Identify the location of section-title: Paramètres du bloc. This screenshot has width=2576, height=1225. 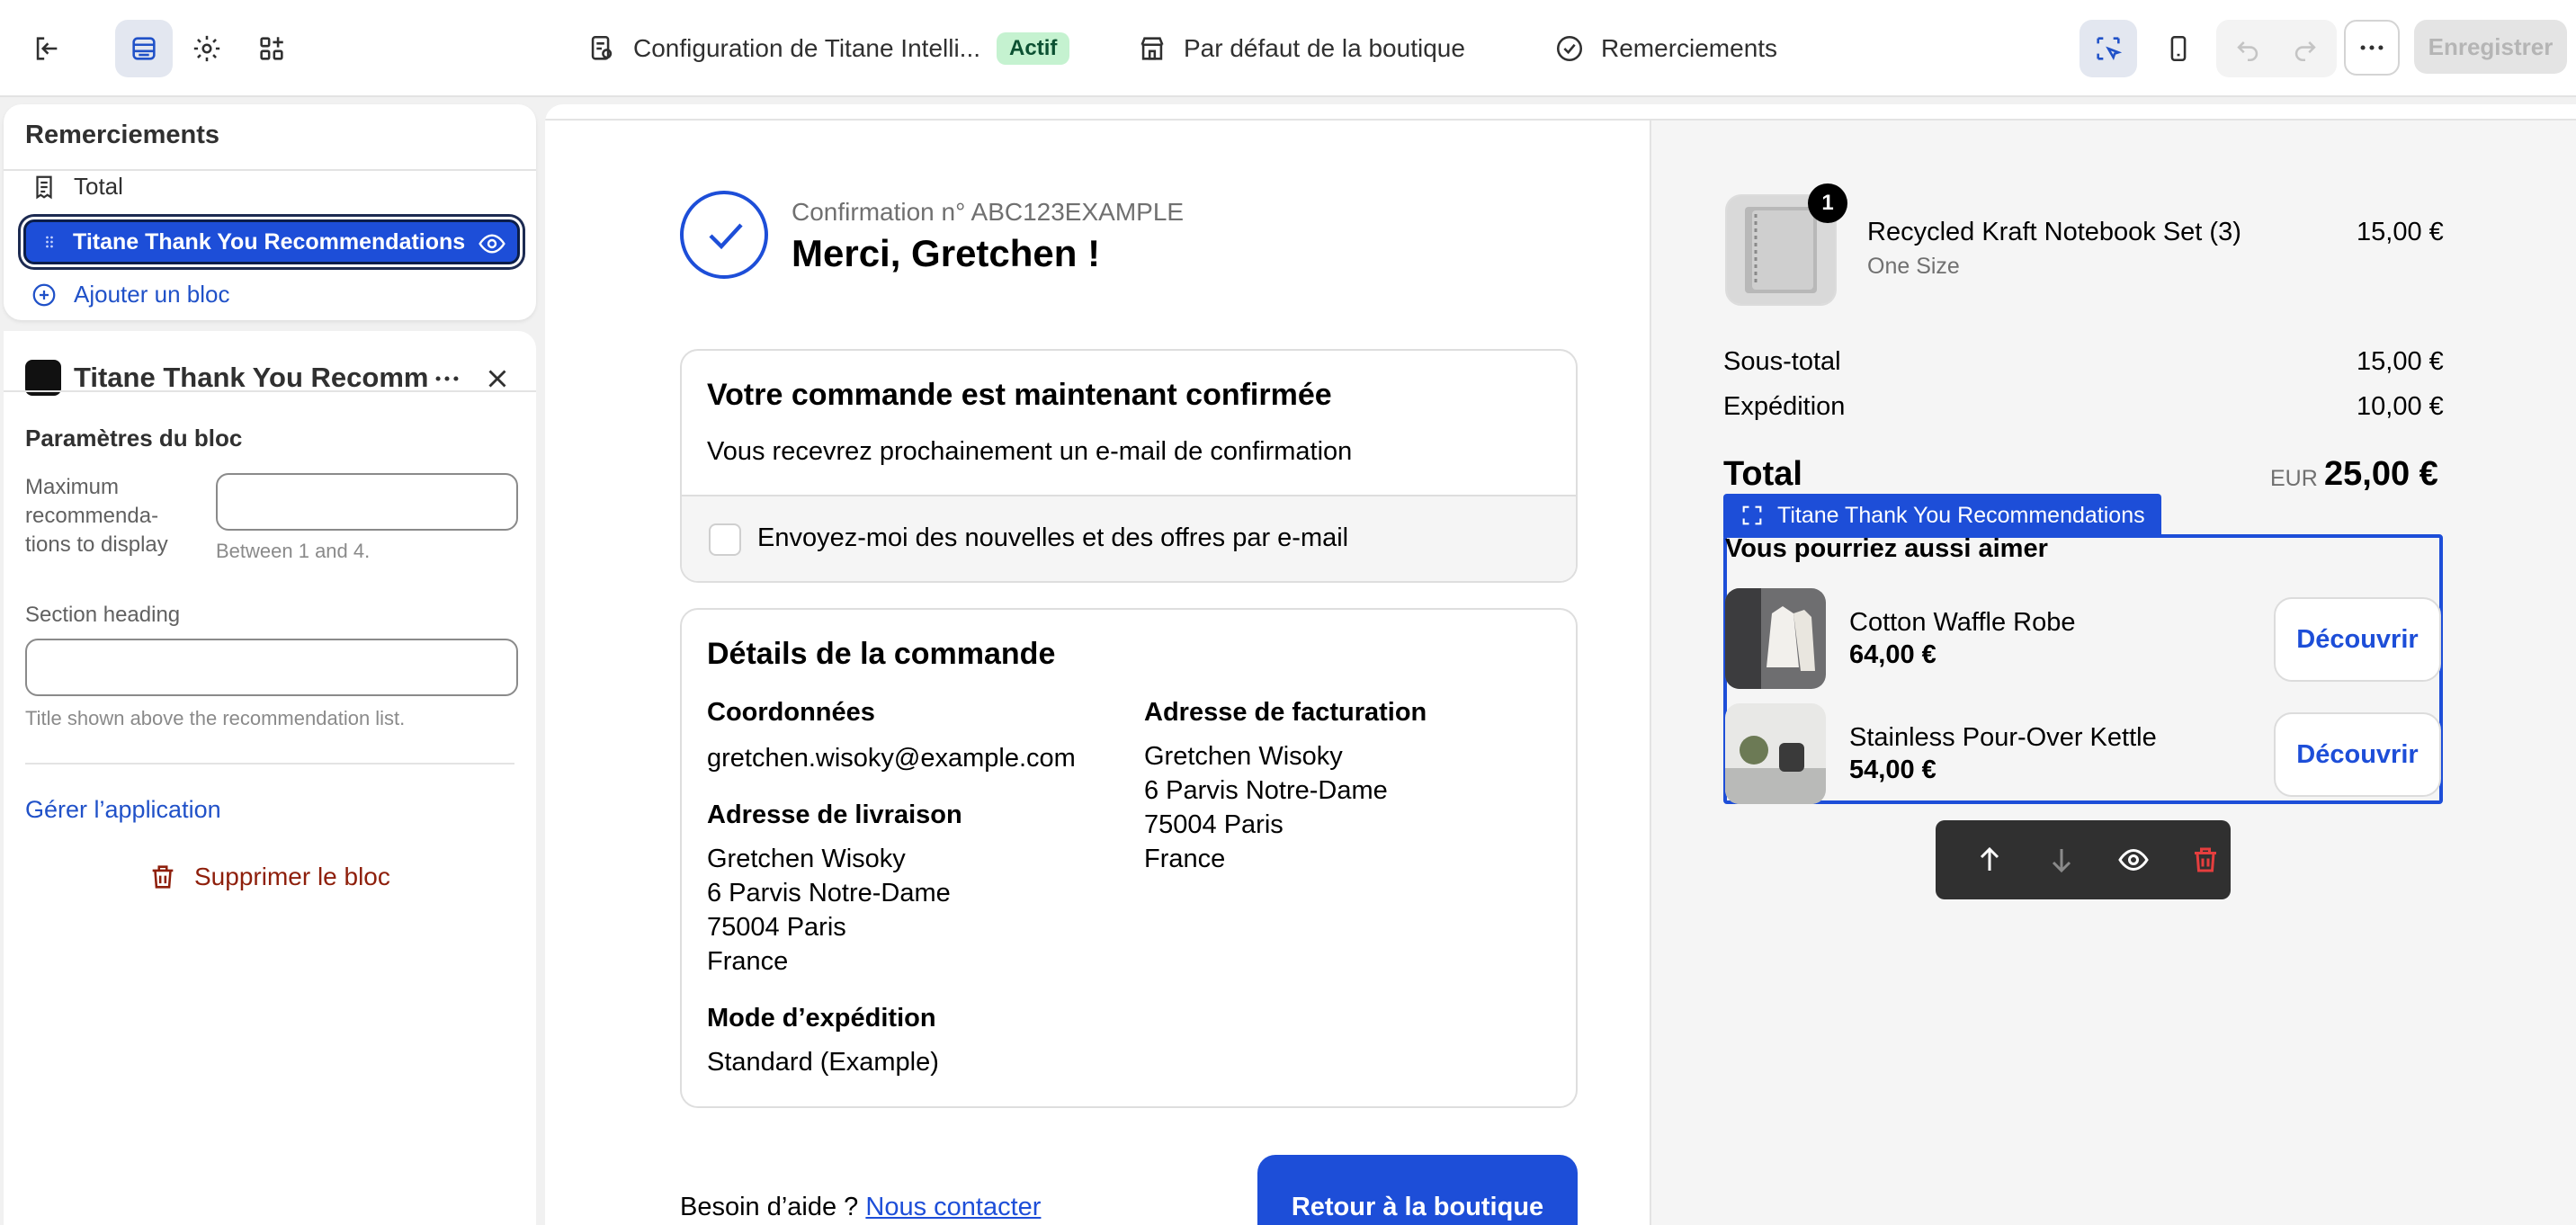
(134, 438).